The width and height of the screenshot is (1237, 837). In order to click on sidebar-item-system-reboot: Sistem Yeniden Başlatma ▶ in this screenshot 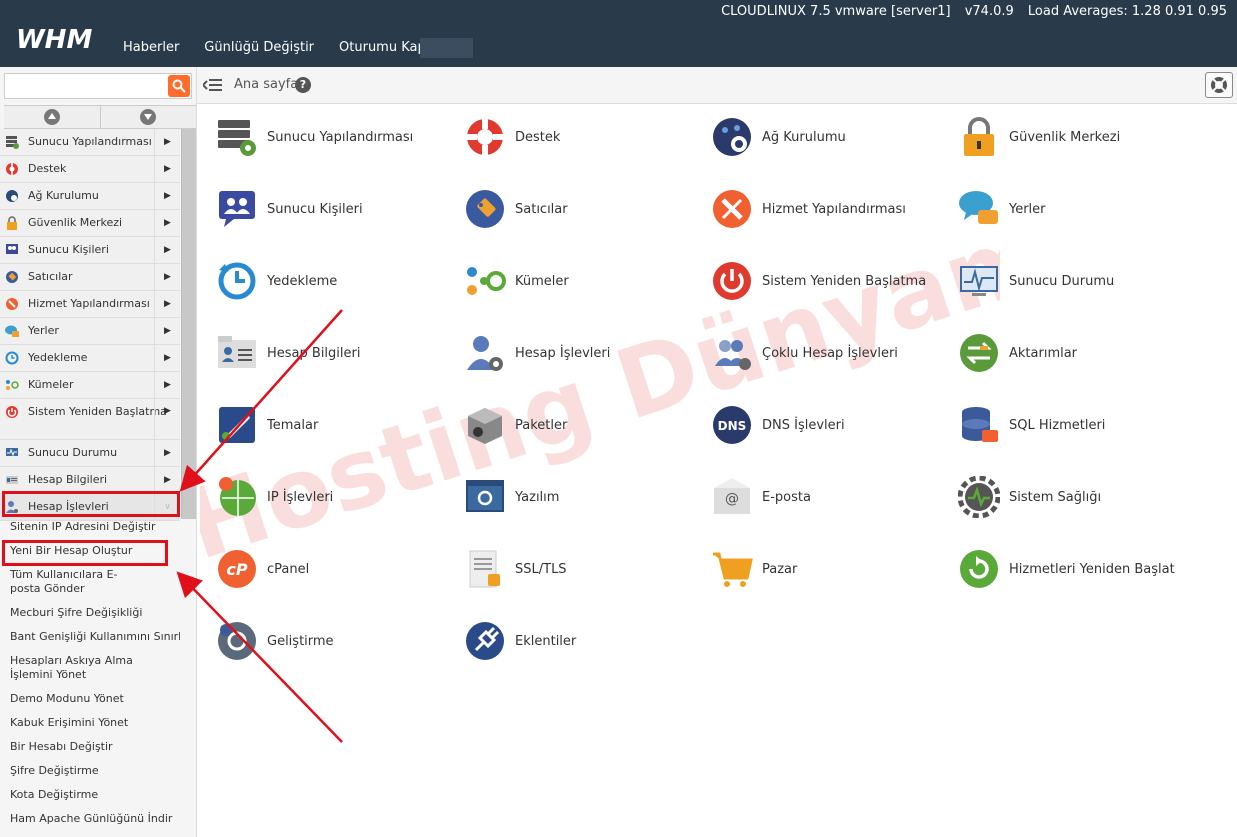, I will do `click(90, 419)`.